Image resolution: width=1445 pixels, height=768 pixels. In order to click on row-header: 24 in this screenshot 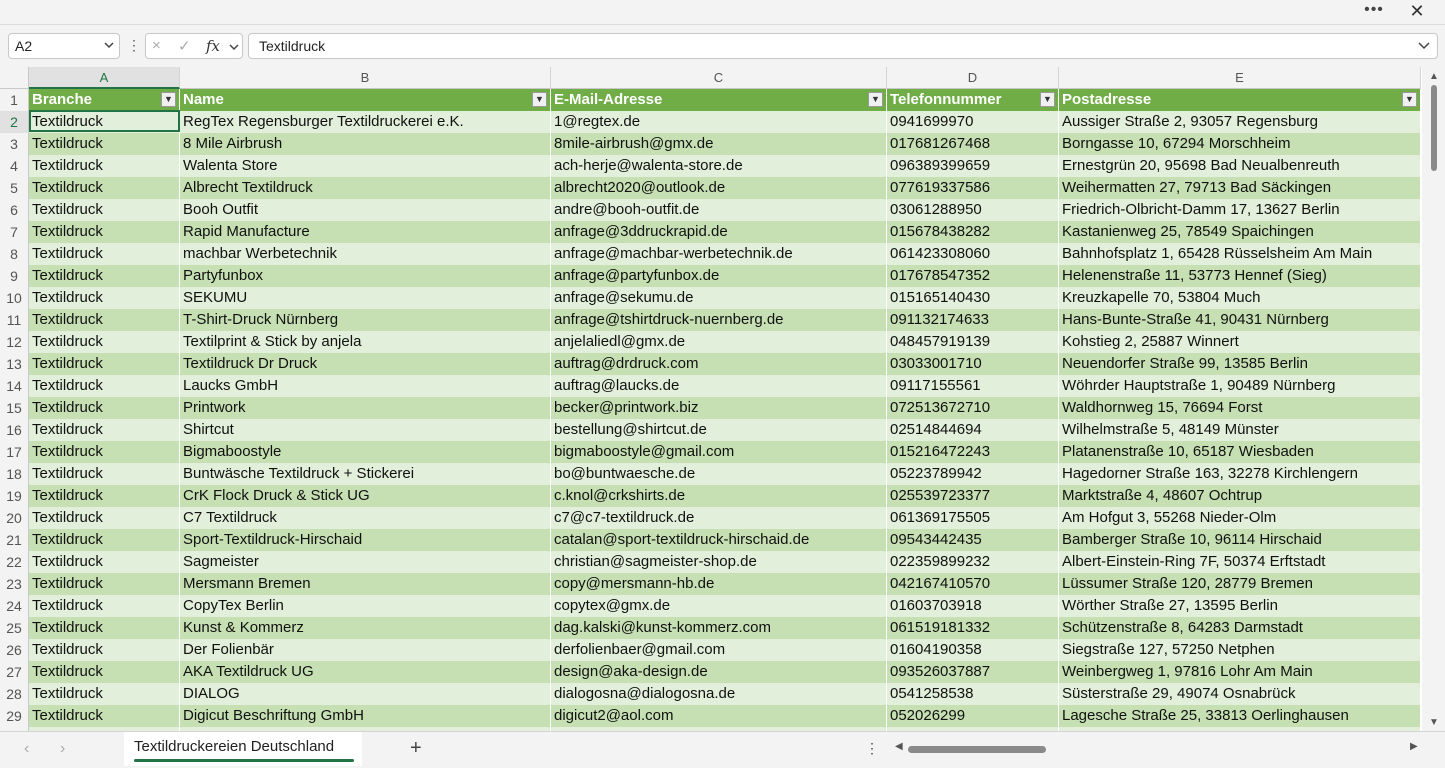, I will do `click(14, 606)`.